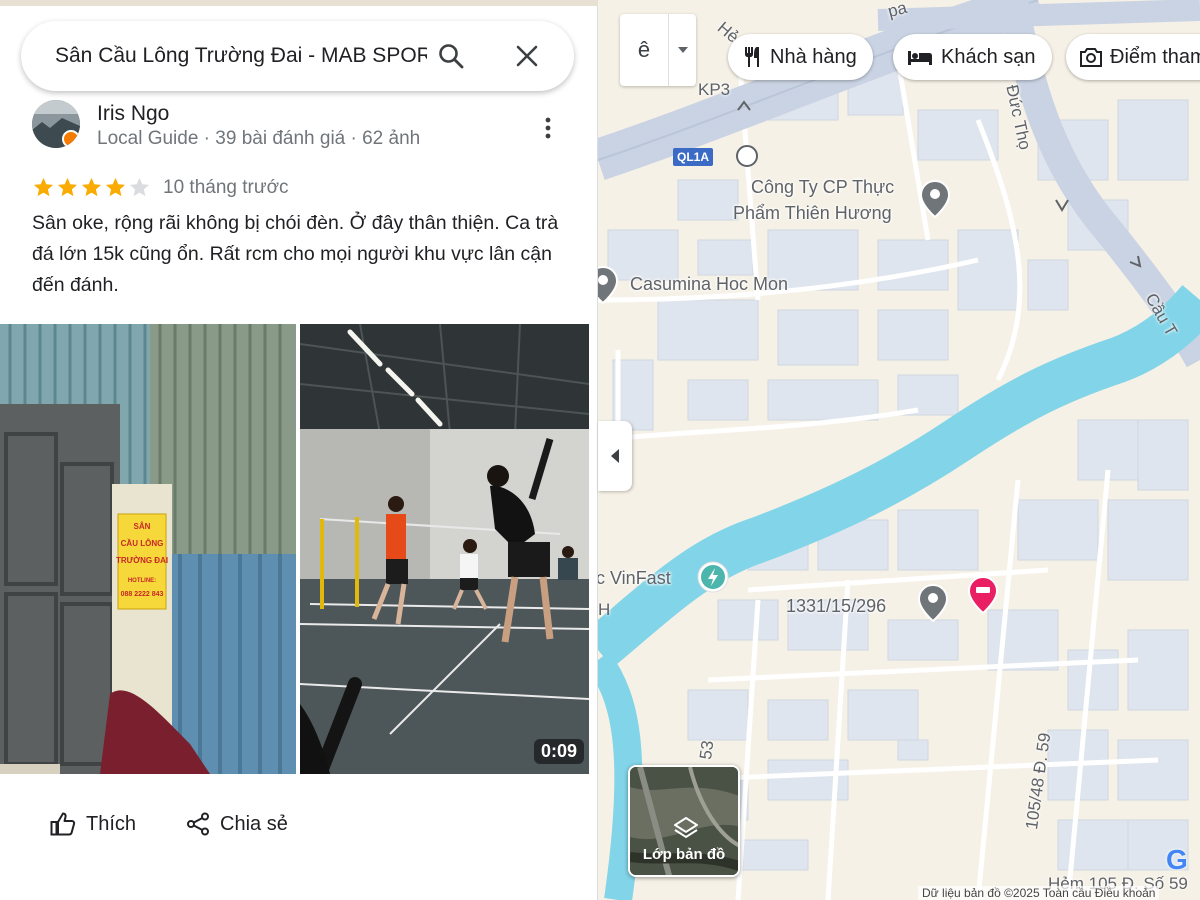 The width and height of the screenshot is (1200, 900). I want to click on chevron-left-icon, so click(615, 456).